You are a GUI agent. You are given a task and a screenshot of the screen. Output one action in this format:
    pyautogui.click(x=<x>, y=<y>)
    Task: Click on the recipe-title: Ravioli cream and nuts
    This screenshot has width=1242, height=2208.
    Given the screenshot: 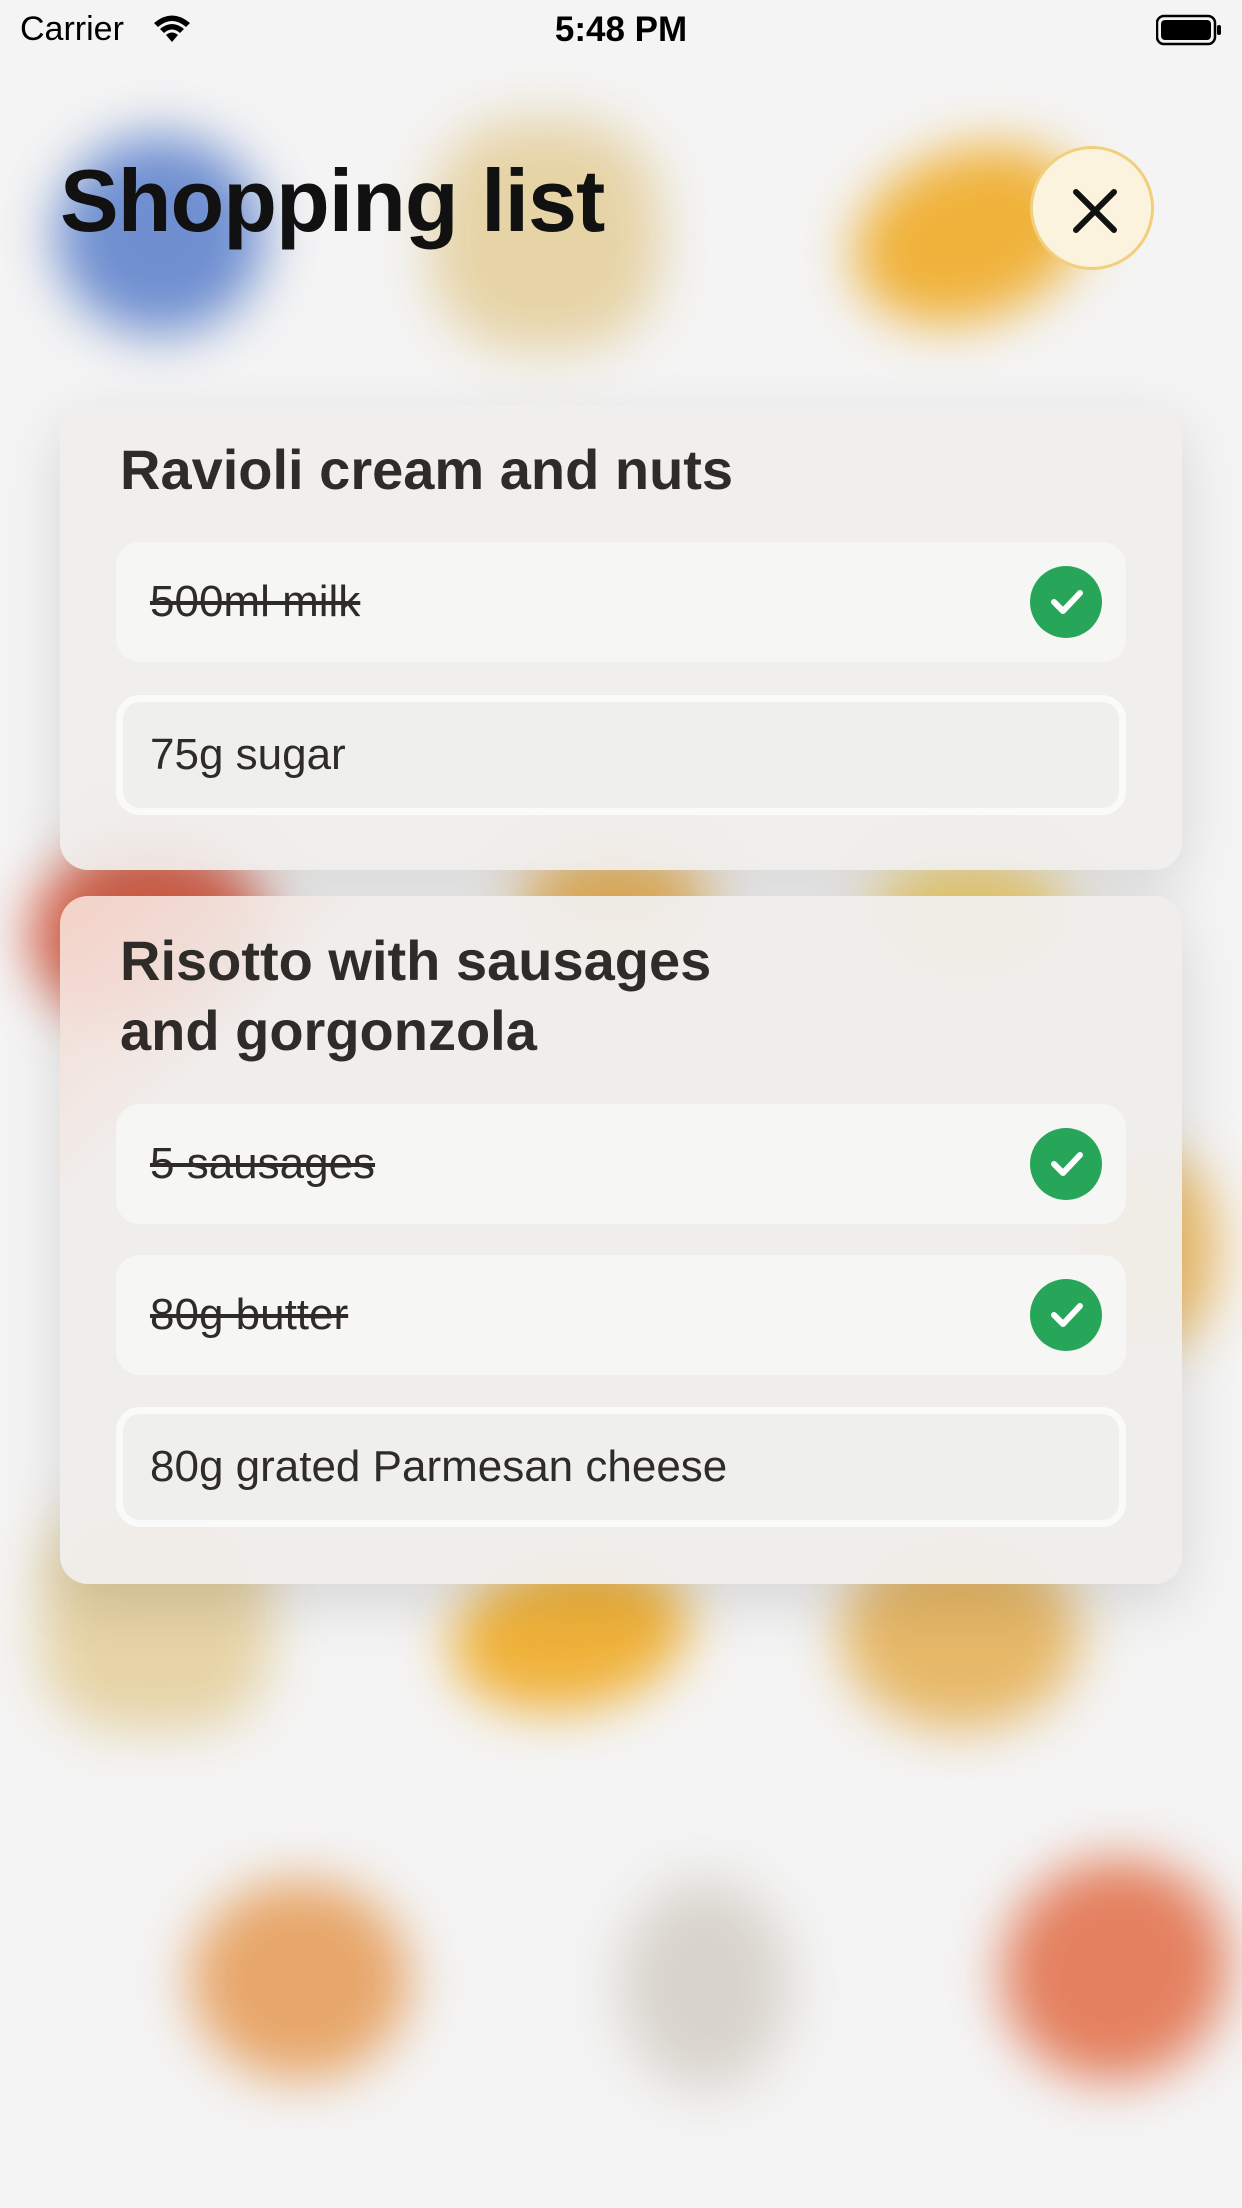 What is the action you would take?
    pyautogui.click(x=427, y=469)
    